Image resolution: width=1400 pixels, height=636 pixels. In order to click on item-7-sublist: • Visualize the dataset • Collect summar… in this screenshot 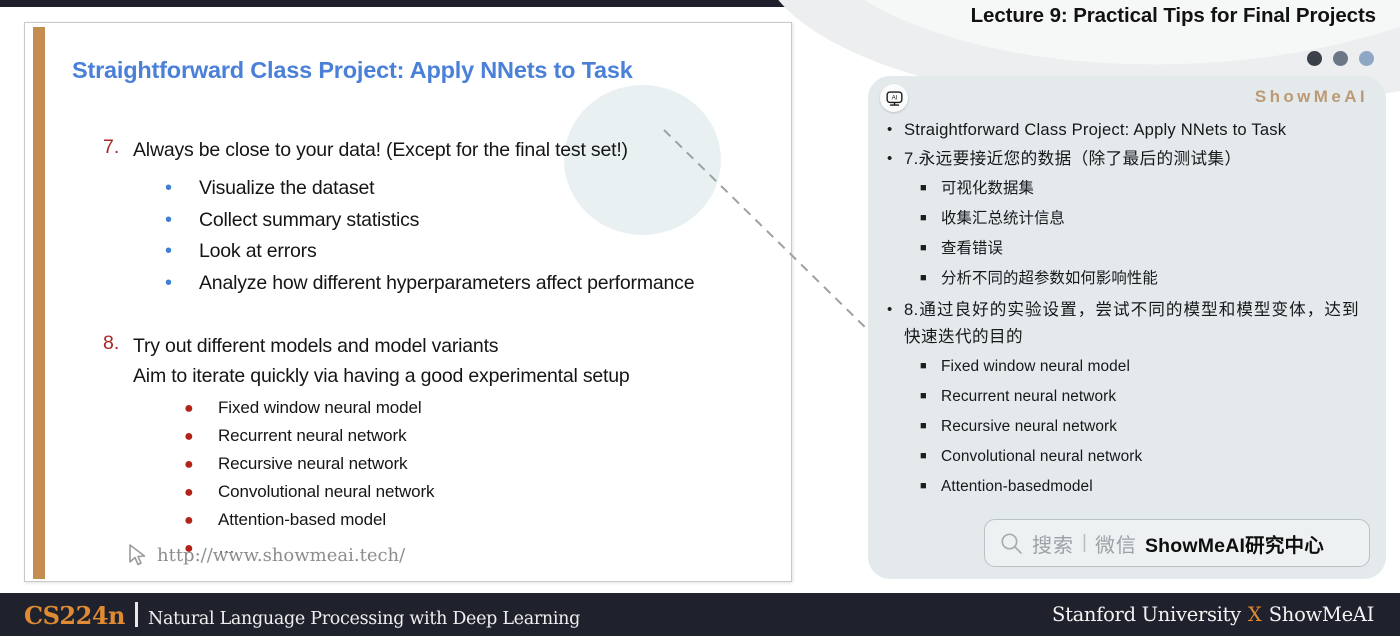, I will do `click(430, 240)`.